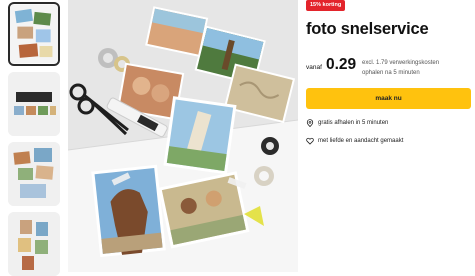  I want to click on product-price: 0.29, so click(341, 64).